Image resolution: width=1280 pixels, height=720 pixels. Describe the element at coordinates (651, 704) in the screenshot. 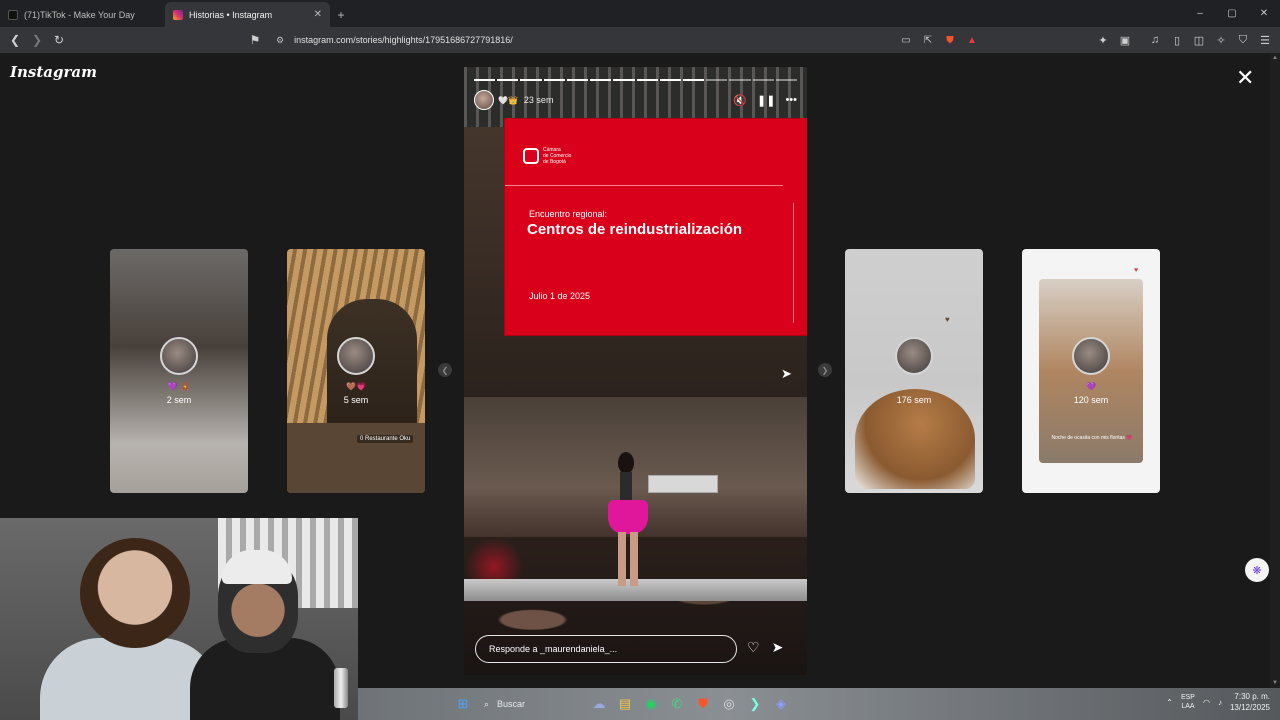

I see `spotify-icon: ◉` at that location.